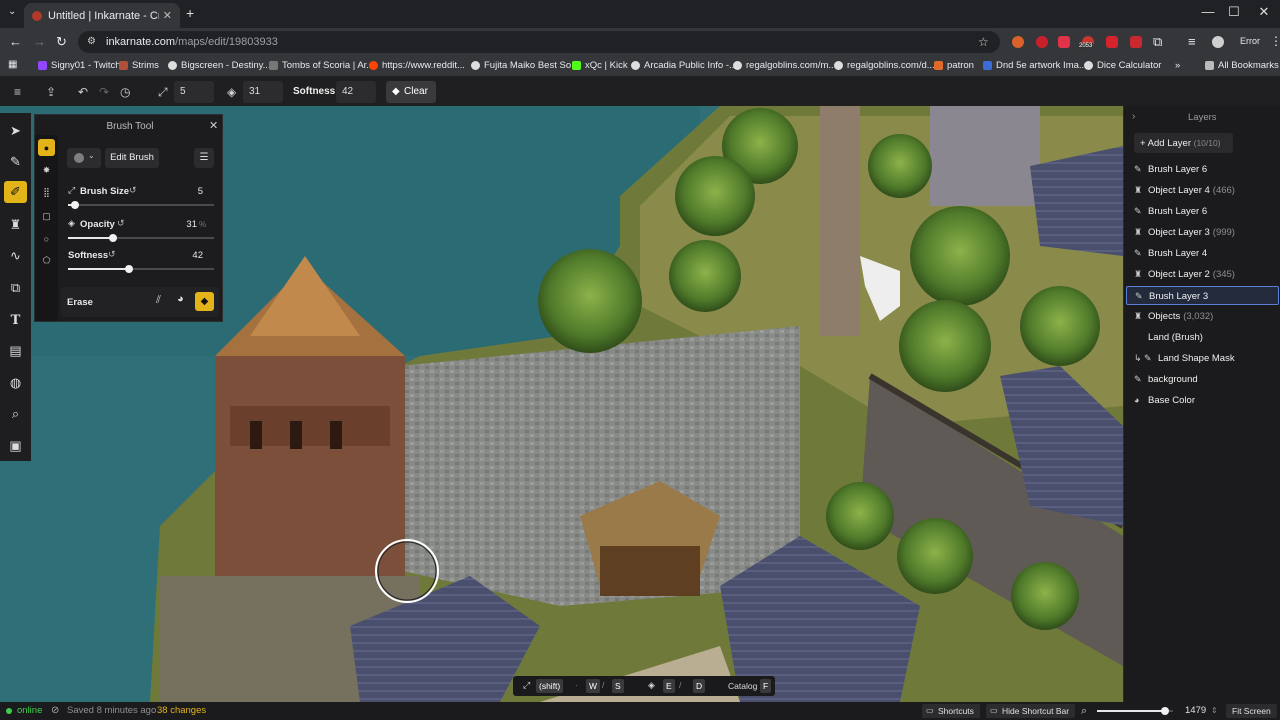 The image size is (1280, 720). I want to click on polygon-shape-icon: ⬠, so click(46, 260).